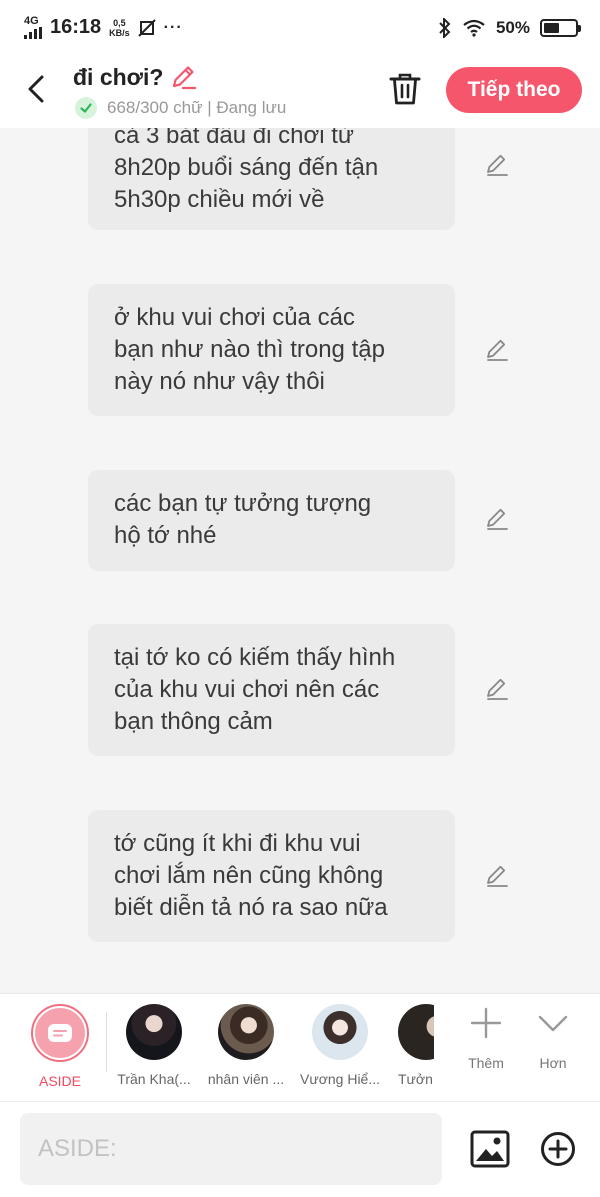 The height and width of the screenshot is (1197, 600). Describe the element at coordinates (243, 503) in the screenshot. I see `message-line: các bạn tự tưởng tượng` at that location.